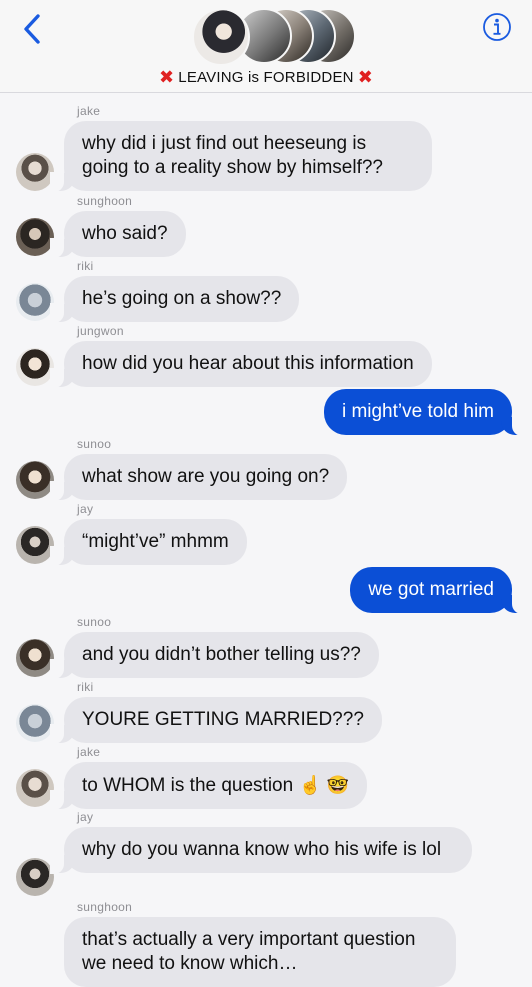 This screenshot has height=987, width=532. What do you see at coordinates (221, 37) in the screenshot?
I see `group-avatar` at bounding box center [221, 37].